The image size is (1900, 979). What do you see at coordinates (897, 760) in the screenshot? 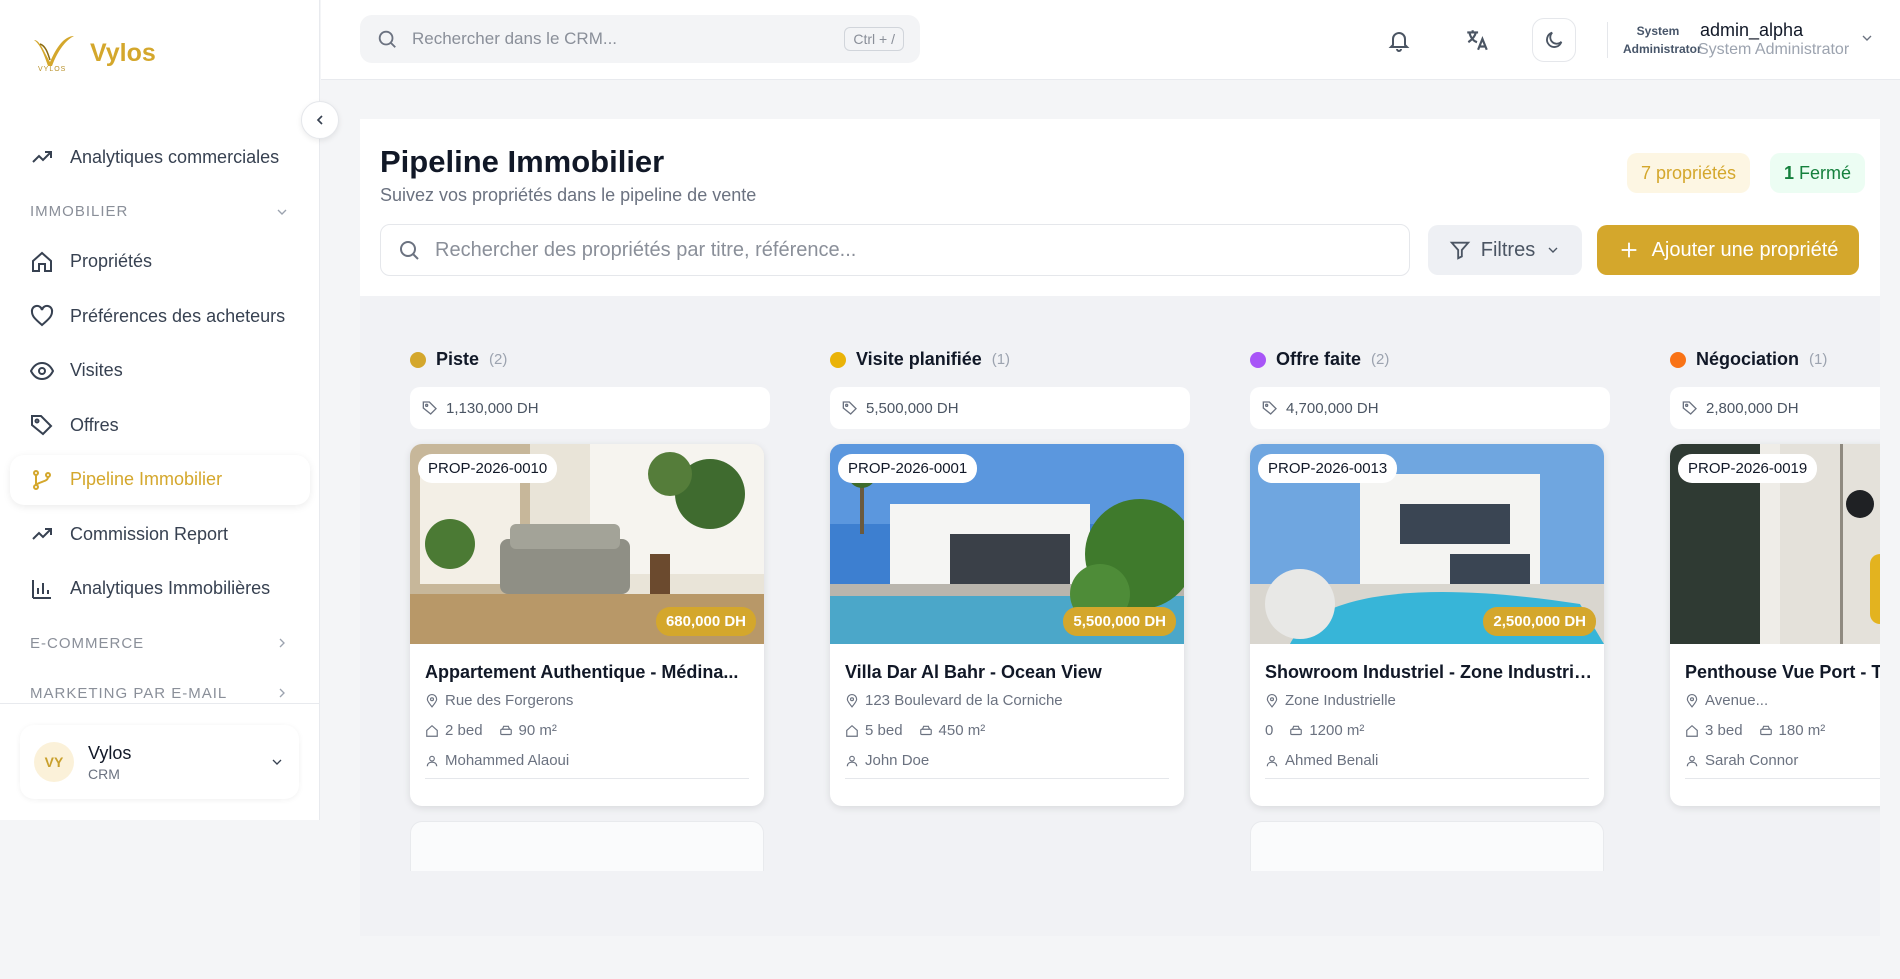
I see `property-agent: John Doe` at bounding box center [897, 760].